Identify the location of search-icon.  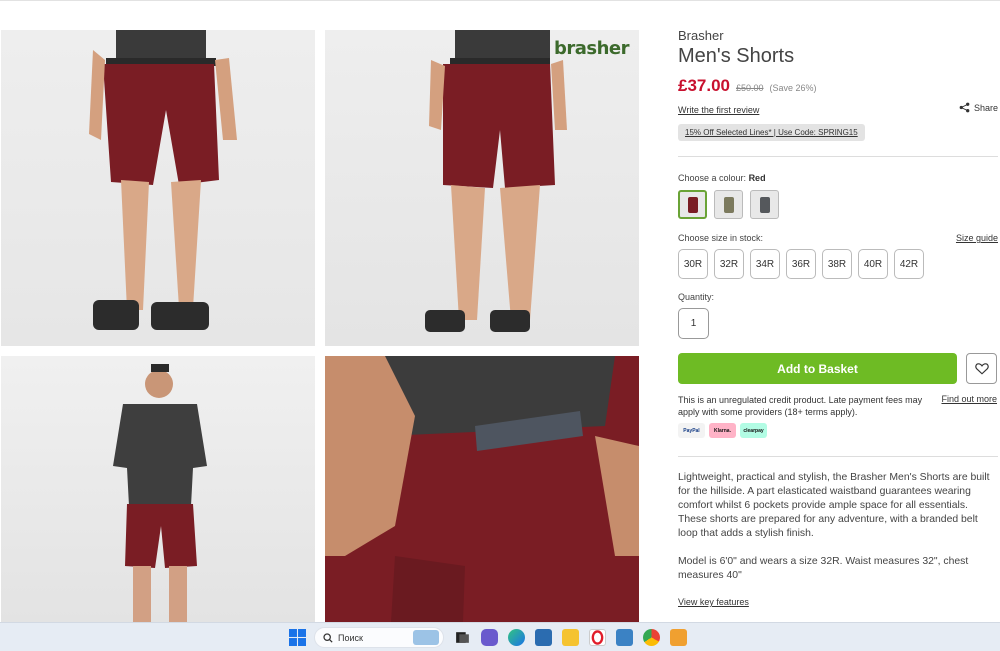
(328, 637).